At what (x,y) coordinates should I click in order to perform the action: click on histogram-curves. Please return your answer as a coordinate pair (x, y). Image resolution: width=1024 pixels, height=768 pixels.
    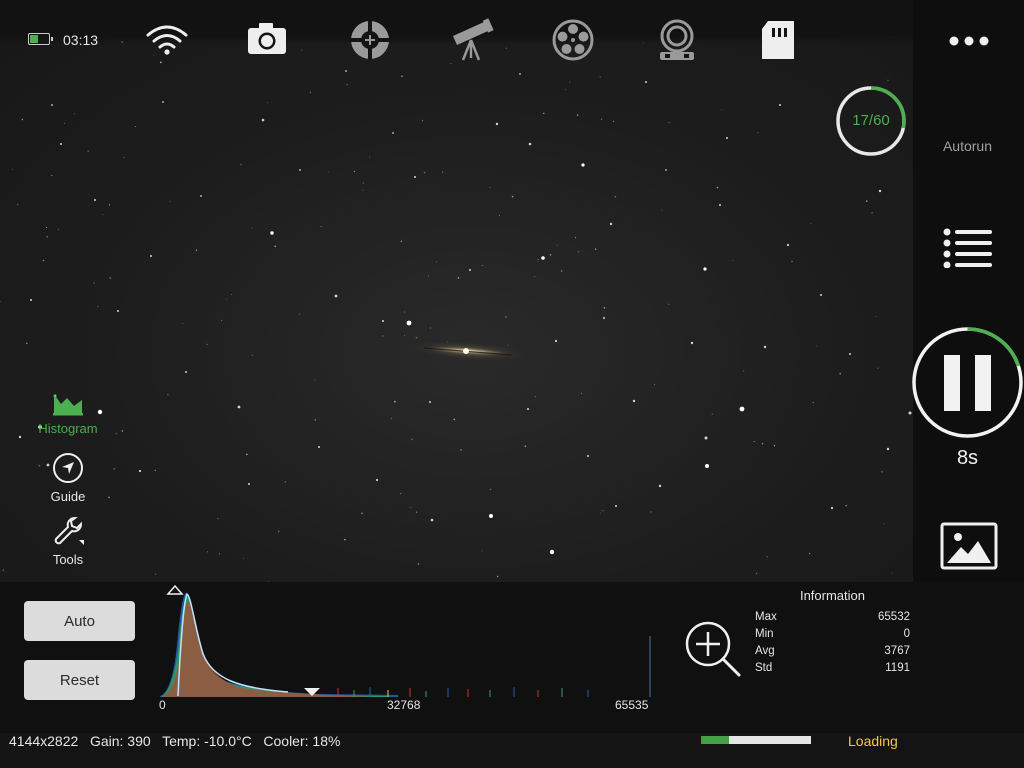
    Looking at the image, I should click on (405, 644).